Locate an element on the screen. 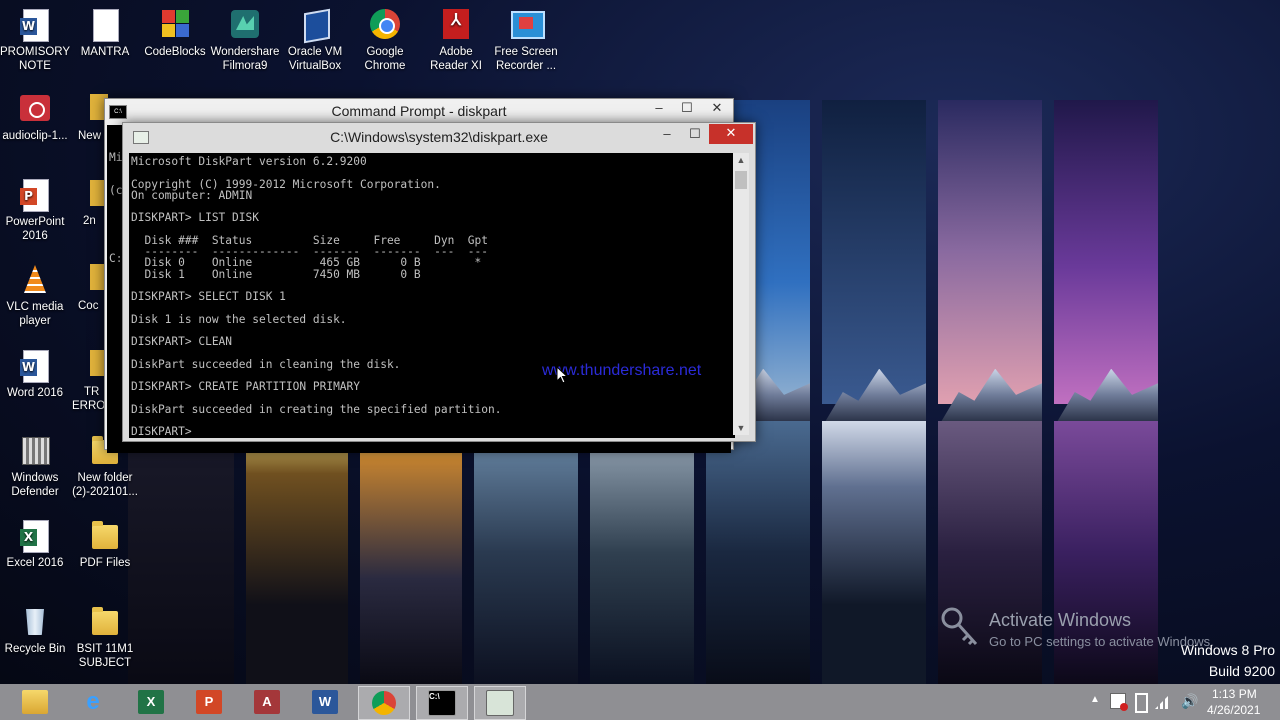 The width and height of the screenshot is (1280, 720). word-document-icon: W is located at coordinates (28, 26).